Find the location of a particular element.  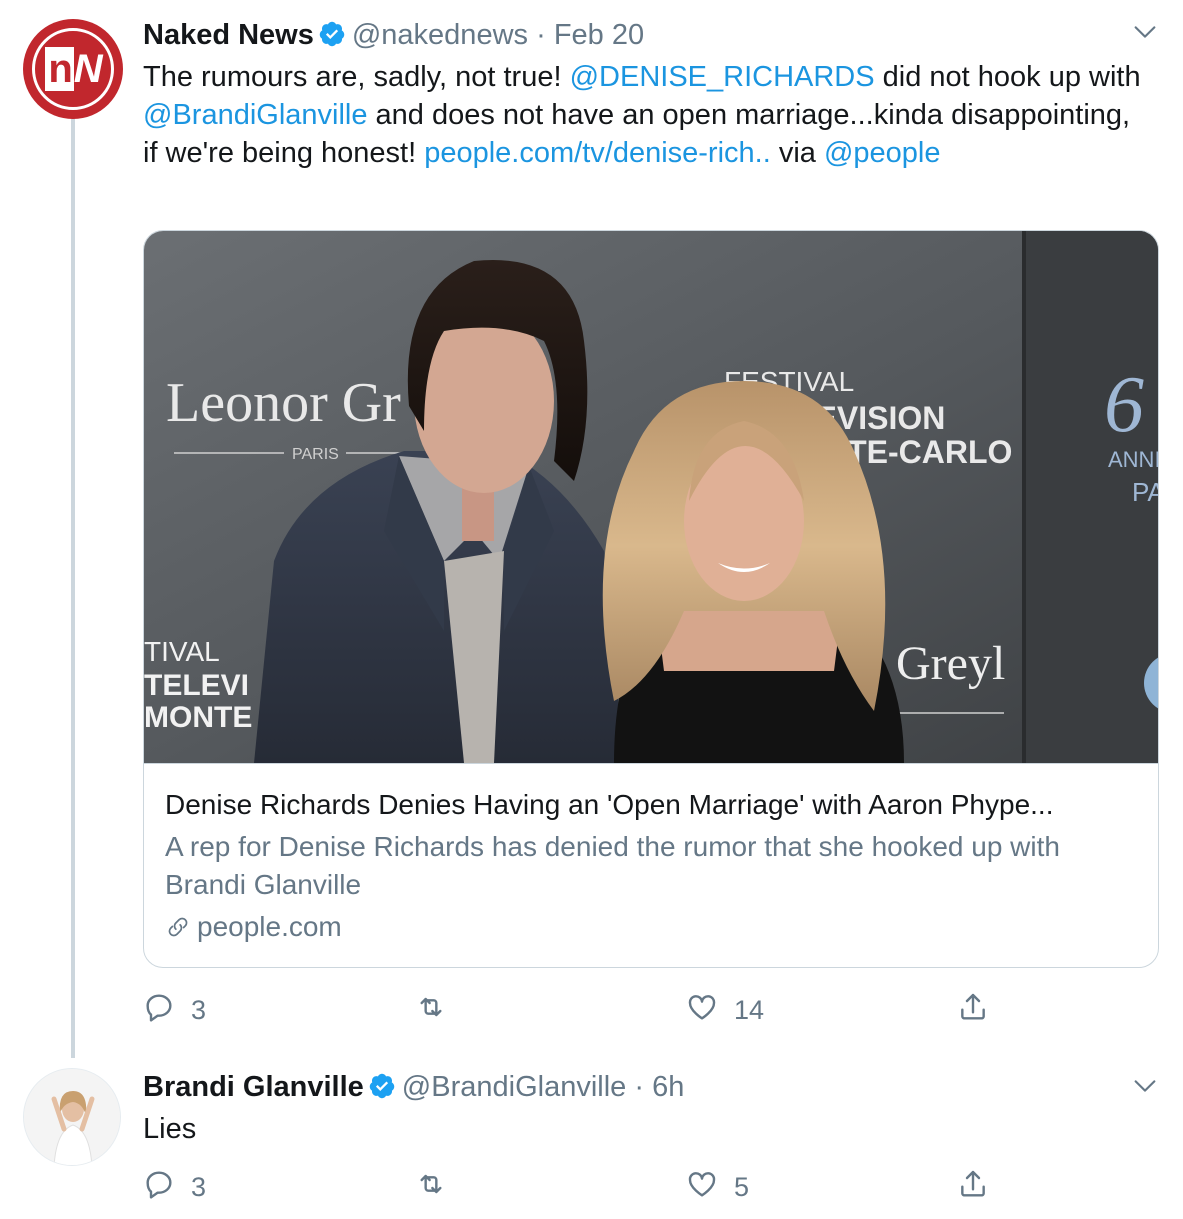

thread-connector-line is located at coordinates (73, 588).